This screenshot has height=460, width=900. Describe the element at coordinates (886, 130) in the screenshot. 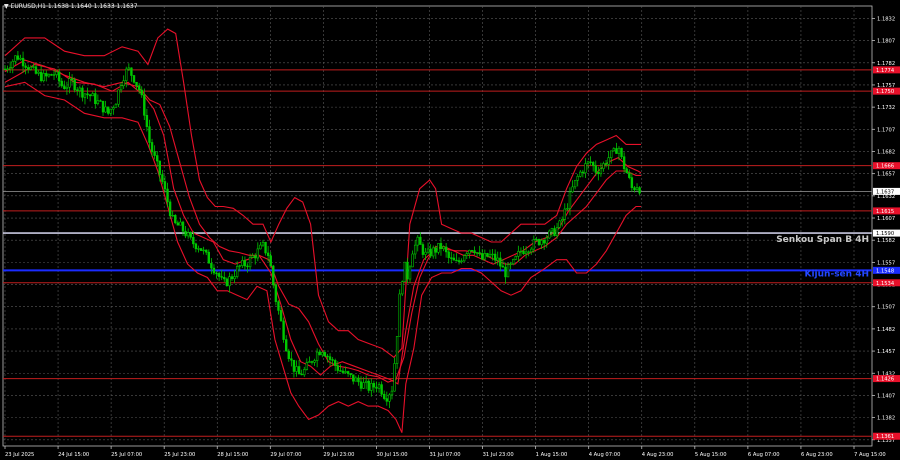

I see `y-tick-label: 1.1707` at that location.